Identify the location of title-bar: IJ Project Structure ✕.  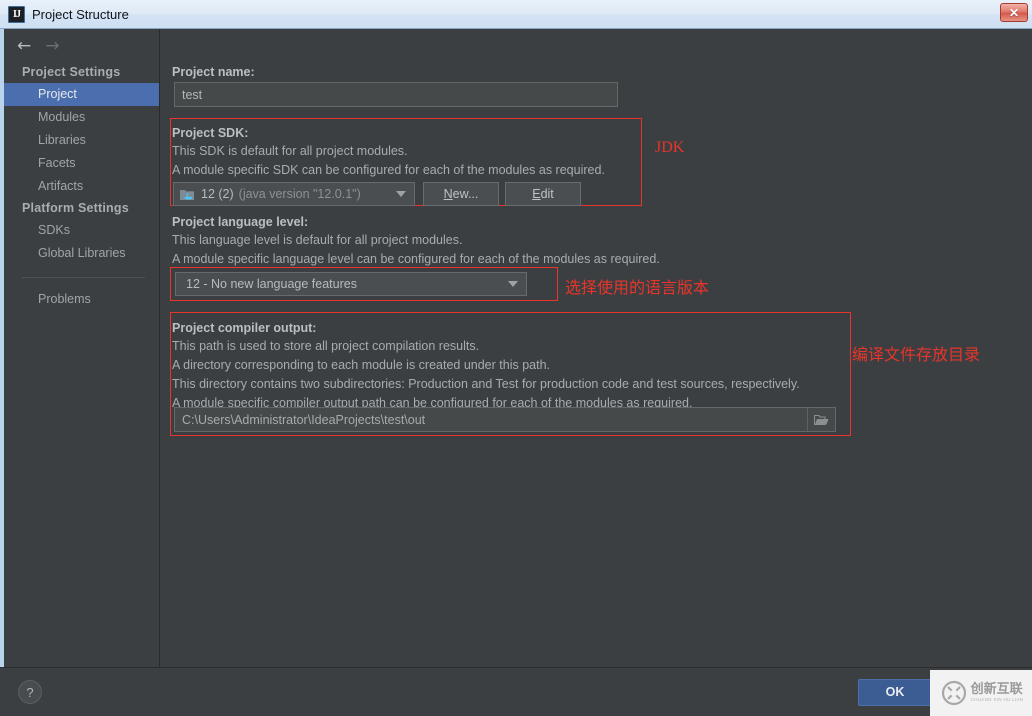
(516, 14).